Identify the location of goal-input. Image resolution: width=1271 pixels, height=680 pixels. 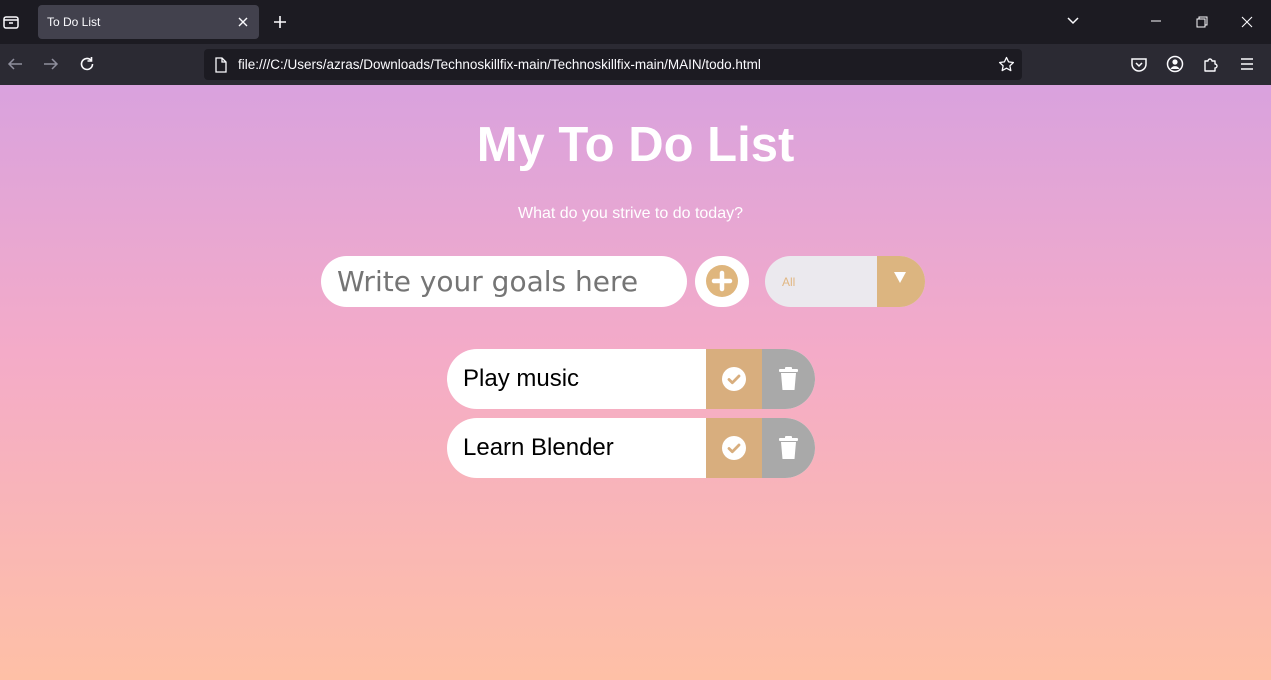
(504, 281).